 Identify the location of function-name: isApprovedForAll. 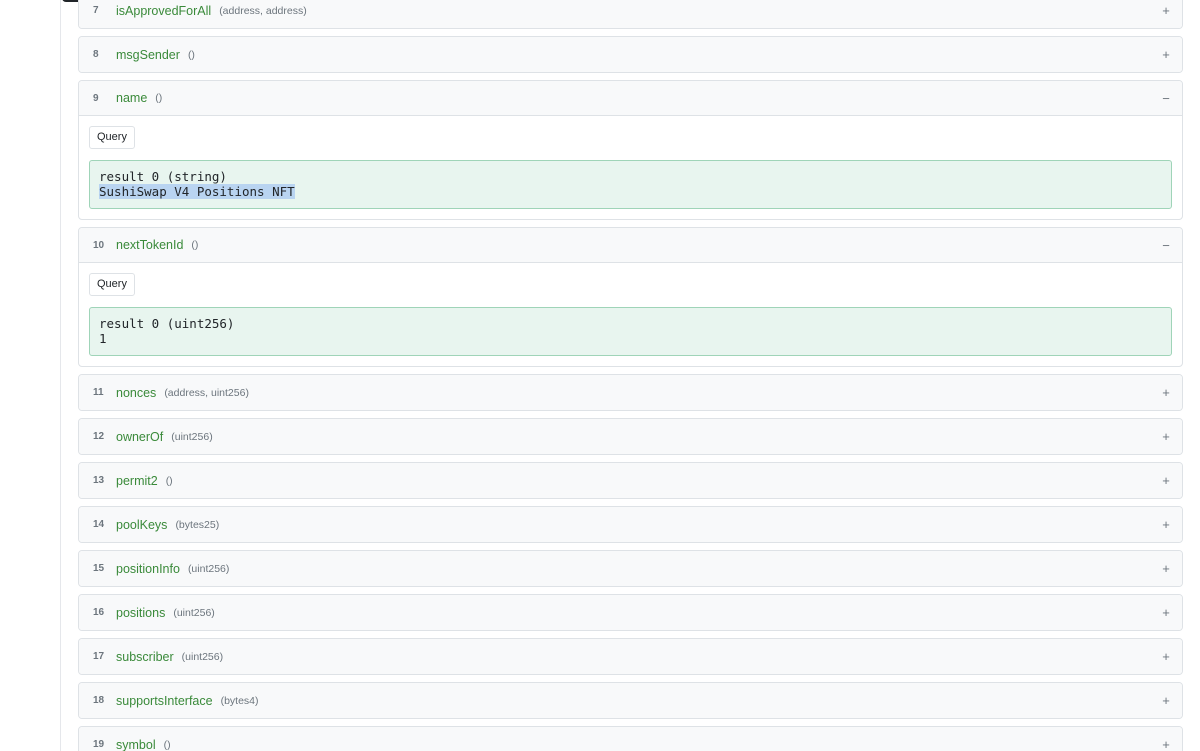
(164, 10).